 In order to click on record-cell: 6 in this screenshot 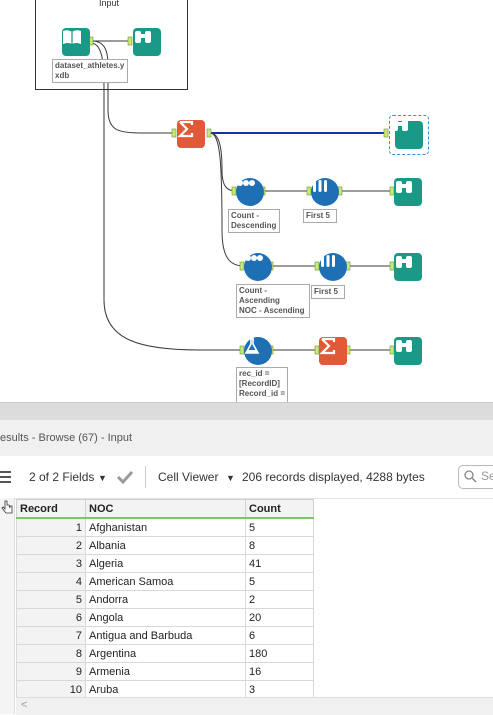, I will do `click(51, 617)`.